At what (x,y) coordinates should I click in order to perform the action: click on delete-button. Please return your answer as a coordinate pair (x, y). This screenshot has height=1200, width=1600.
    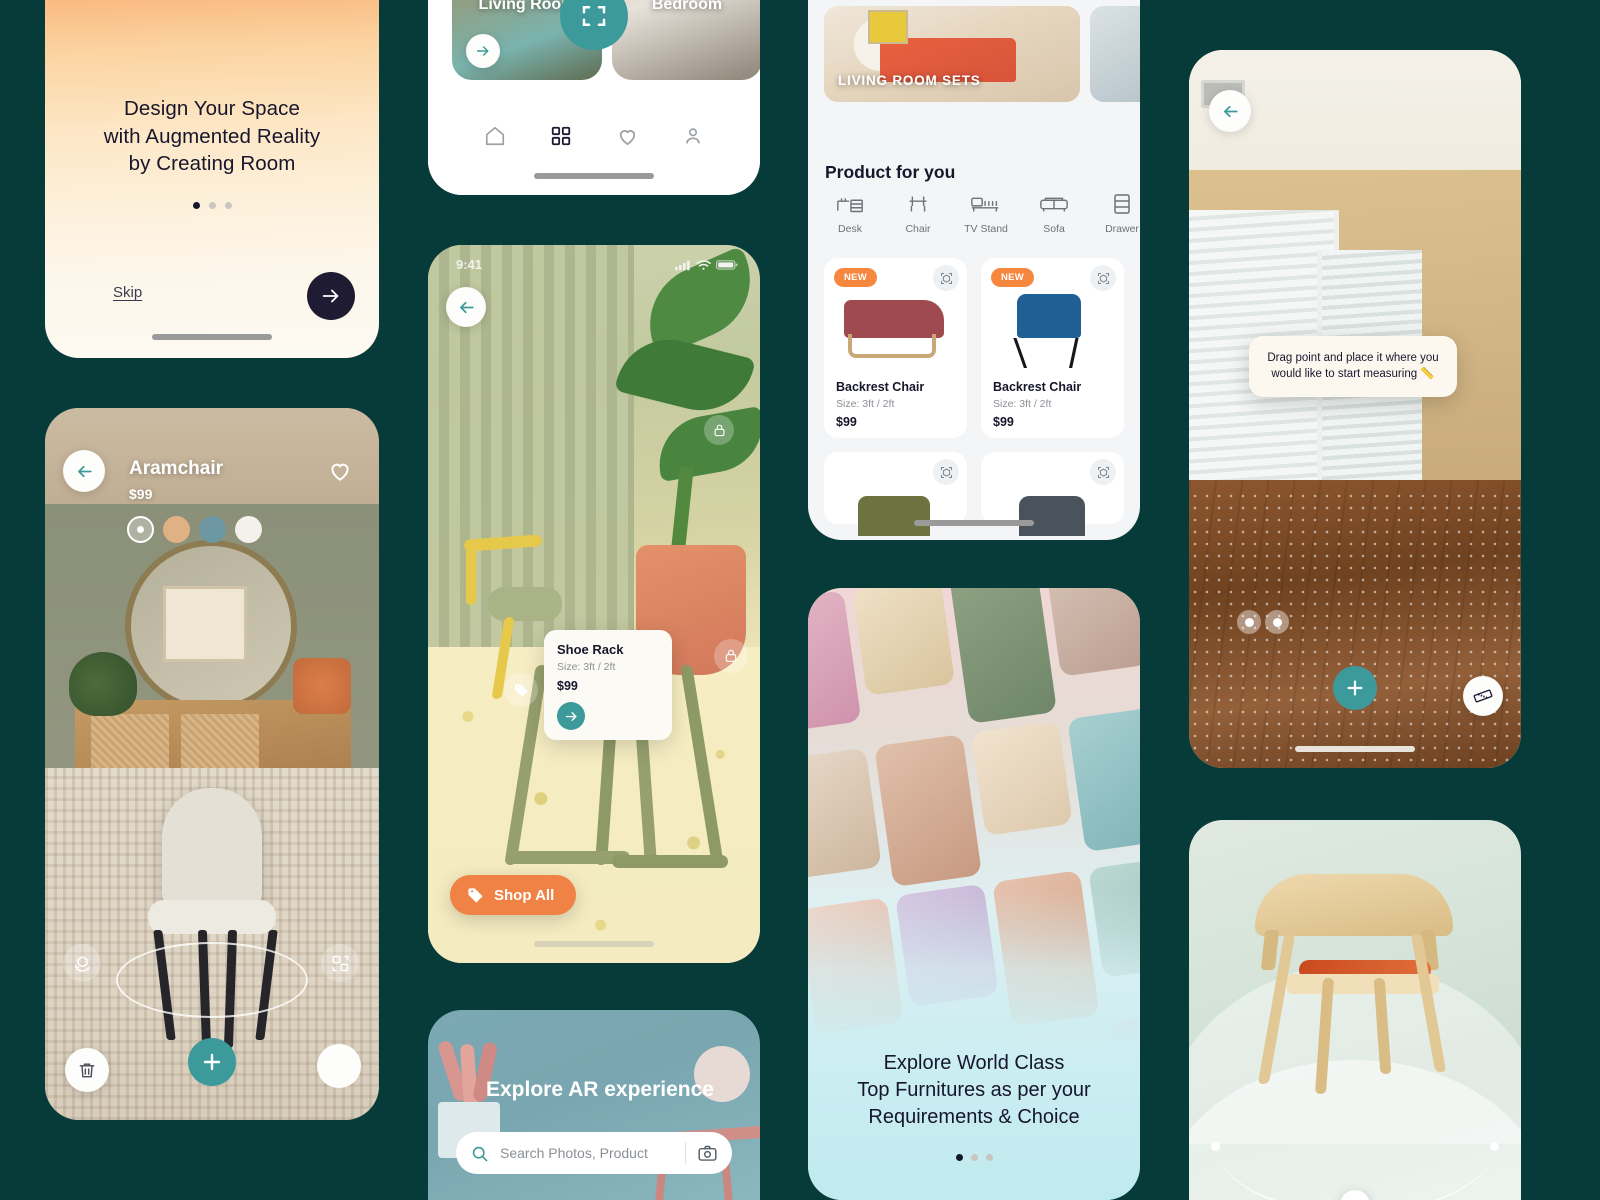
    Looking at the image, I should click on (87, 1070).